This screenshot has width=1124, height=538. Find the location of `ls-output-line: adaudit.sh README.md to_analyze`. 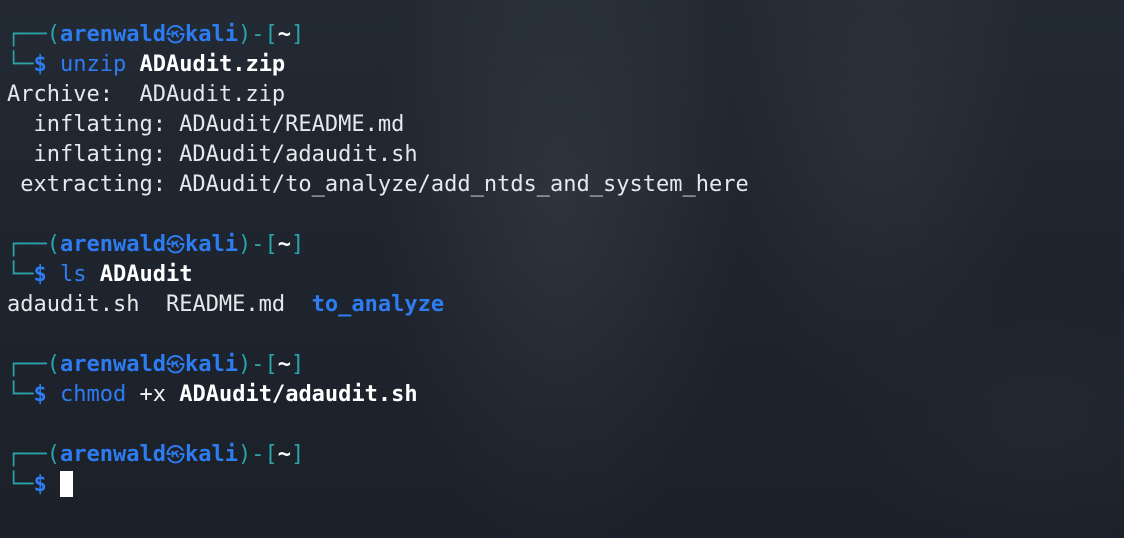

ls-output-line: adaudit.sh README.md to_analyze is located at coordinates (378, 305).